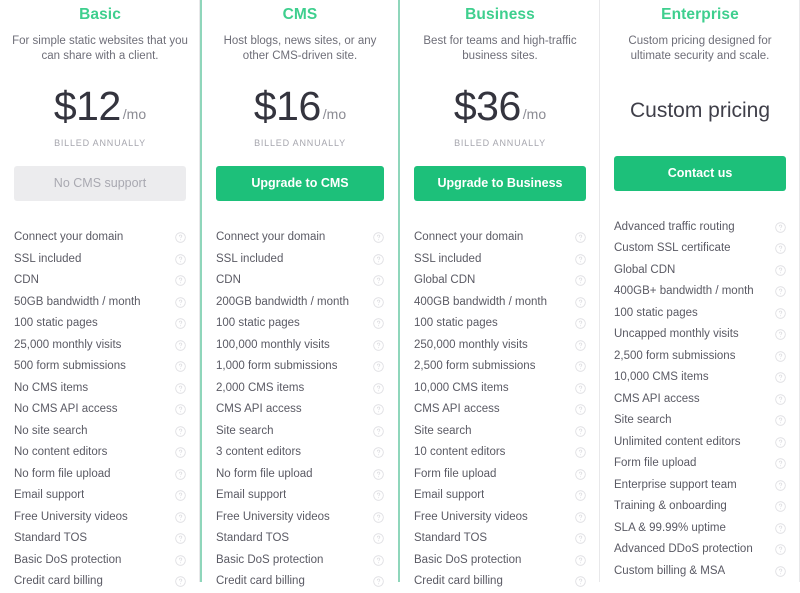 Image resolution: width=800 pixels, height=593 pixels. Describe the element at coordinates (500, 143) in the screenshot. I see `billed-annually-note: BILLED ANNUALLY` at that location.